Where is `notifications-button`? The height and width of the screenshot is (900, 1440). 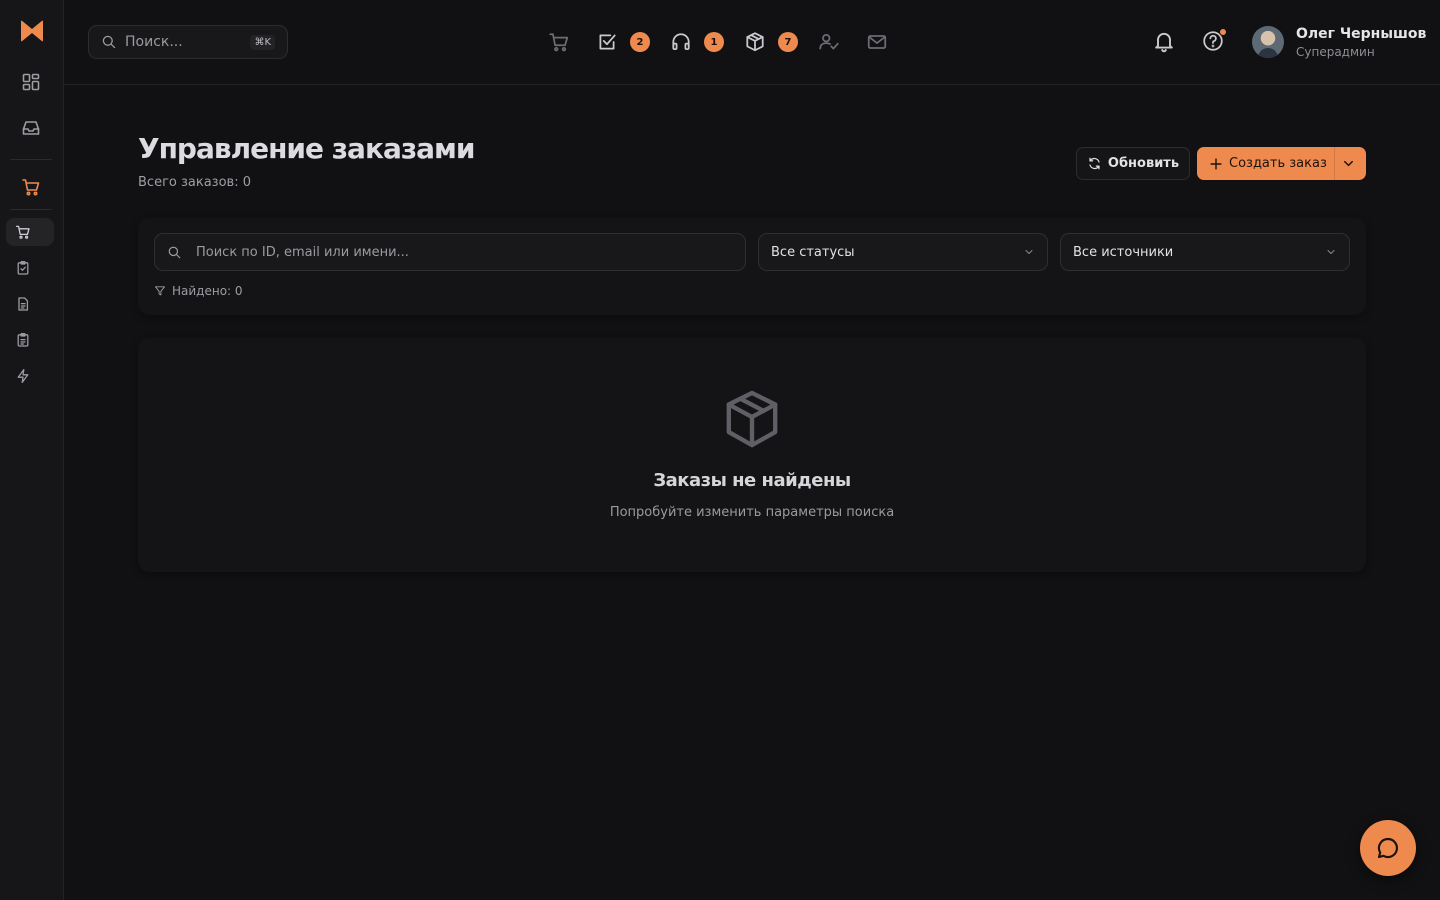
notifications-button is located at coordinates (1164, 41).